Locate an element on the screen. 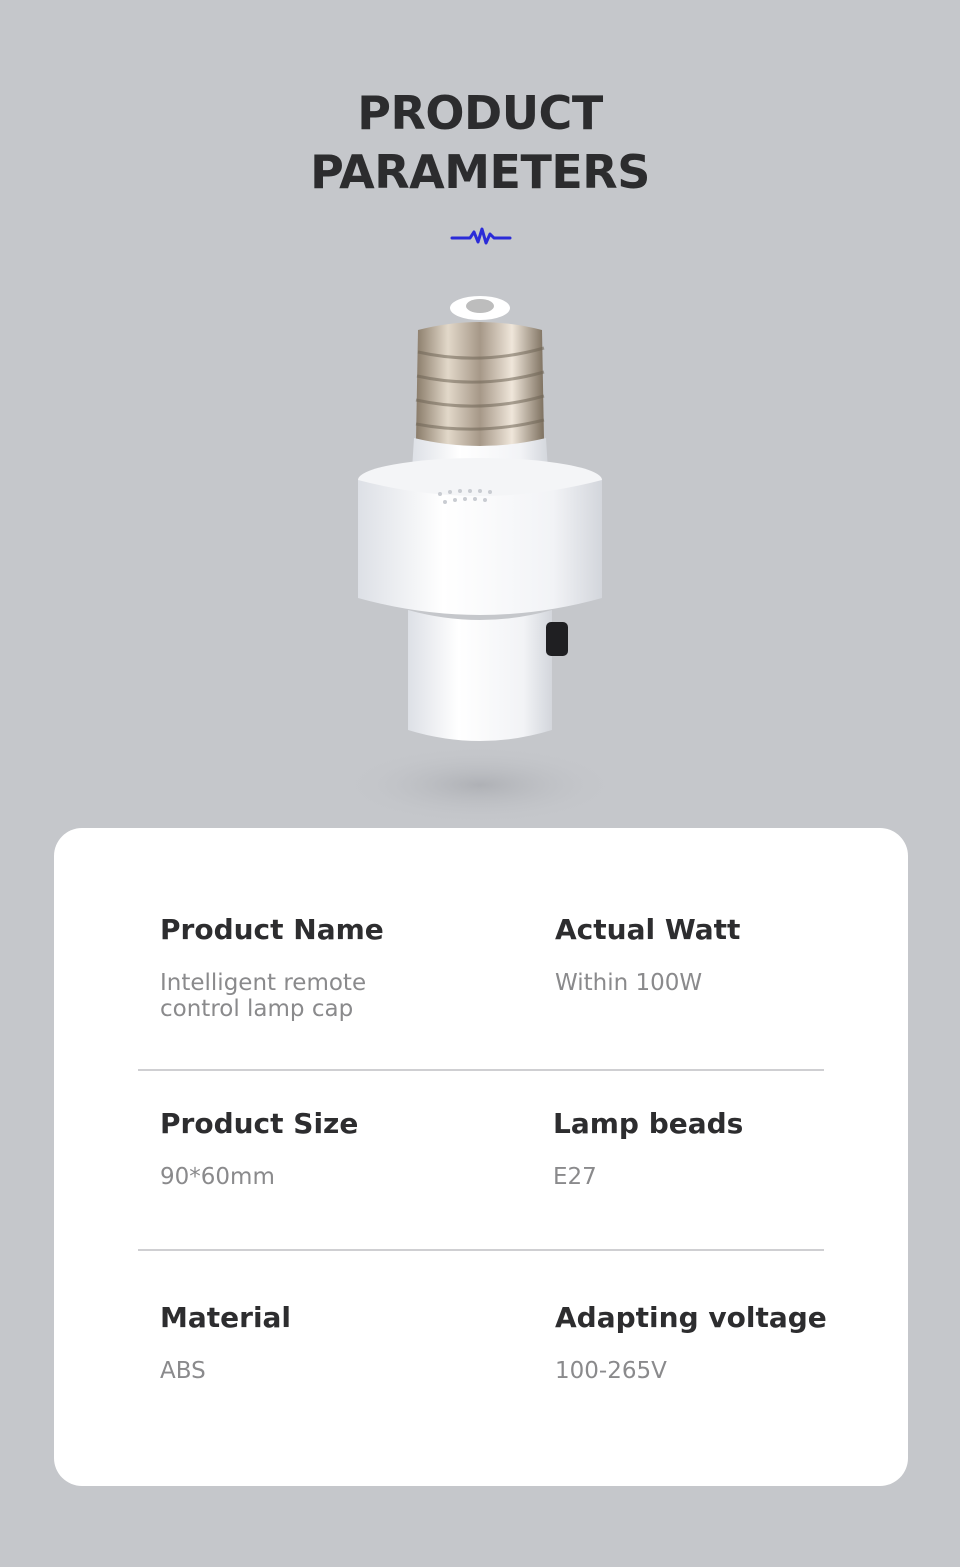 The height and width of the screenshot is (1567, 960). param-lamp-beads: Lamp beads E27 is located at coordinates (678, 1148).